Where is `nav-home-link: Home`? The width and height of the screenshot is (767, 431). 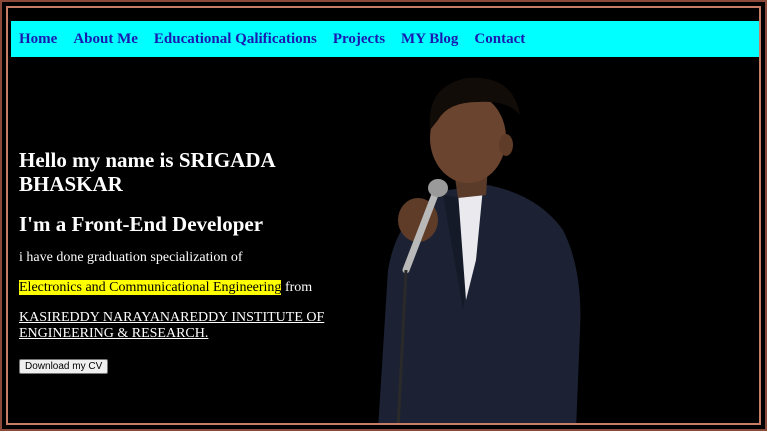
nav-home-link: Home is located at coordinates (38, 39).